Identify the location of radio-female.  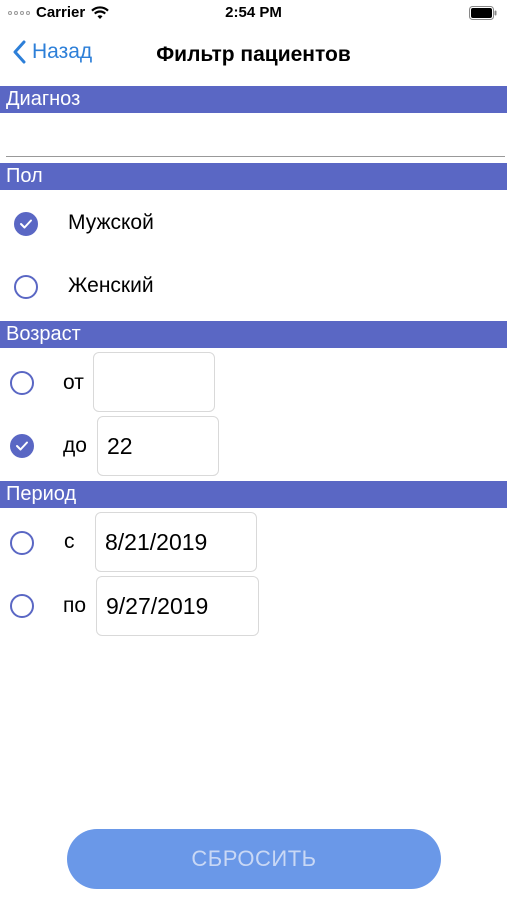
(26, 287).